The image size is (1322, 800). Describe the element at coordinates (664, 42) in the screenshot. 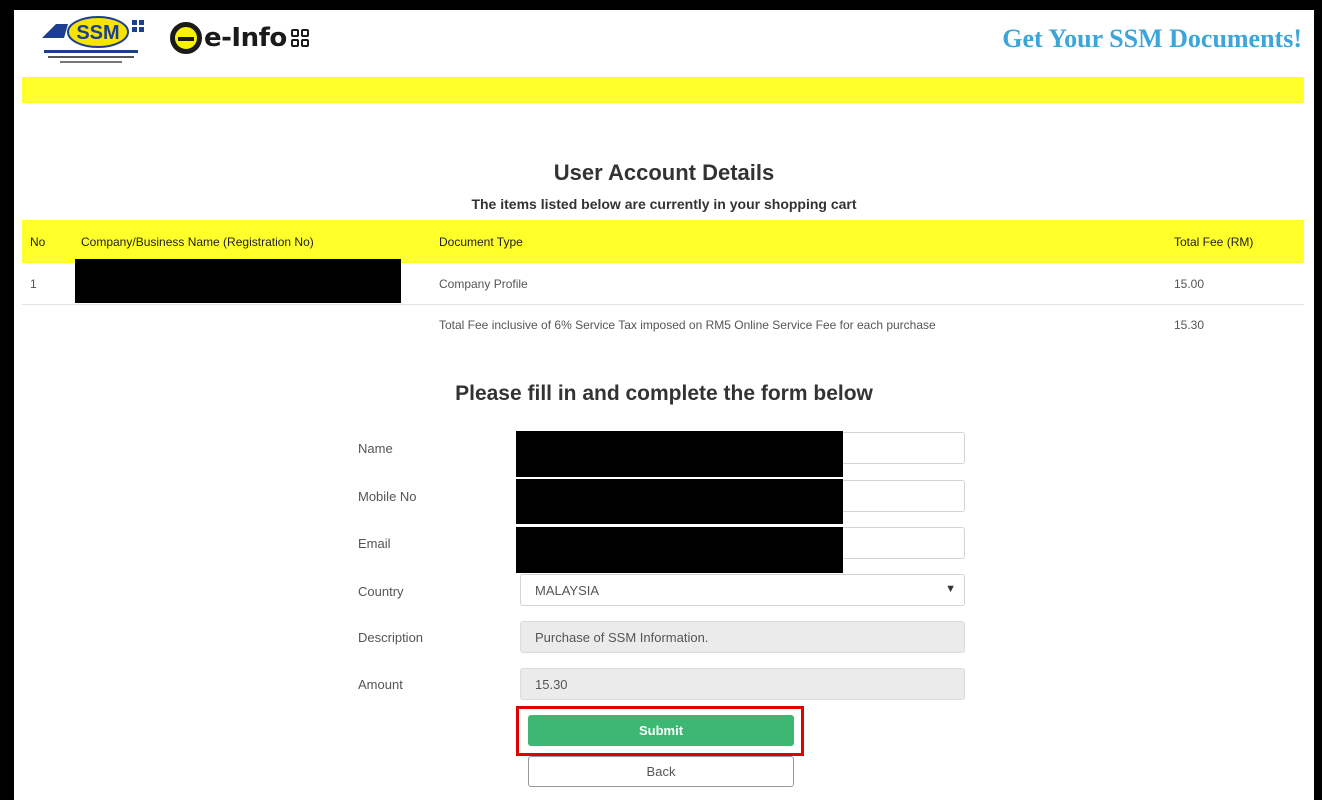

I see `header: SSM e-Info Get Your SSM Documents!` at that location.